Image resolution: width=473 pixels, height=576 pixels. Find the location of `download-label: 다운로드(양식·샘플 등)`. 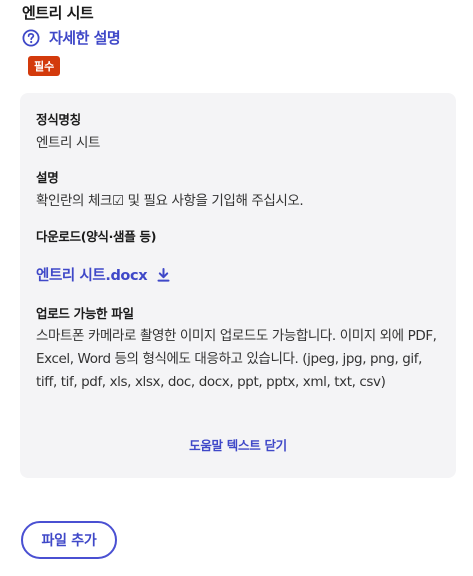

download-label: 다운로드(양식·샘플 등) is located at coordinates (96, 236).